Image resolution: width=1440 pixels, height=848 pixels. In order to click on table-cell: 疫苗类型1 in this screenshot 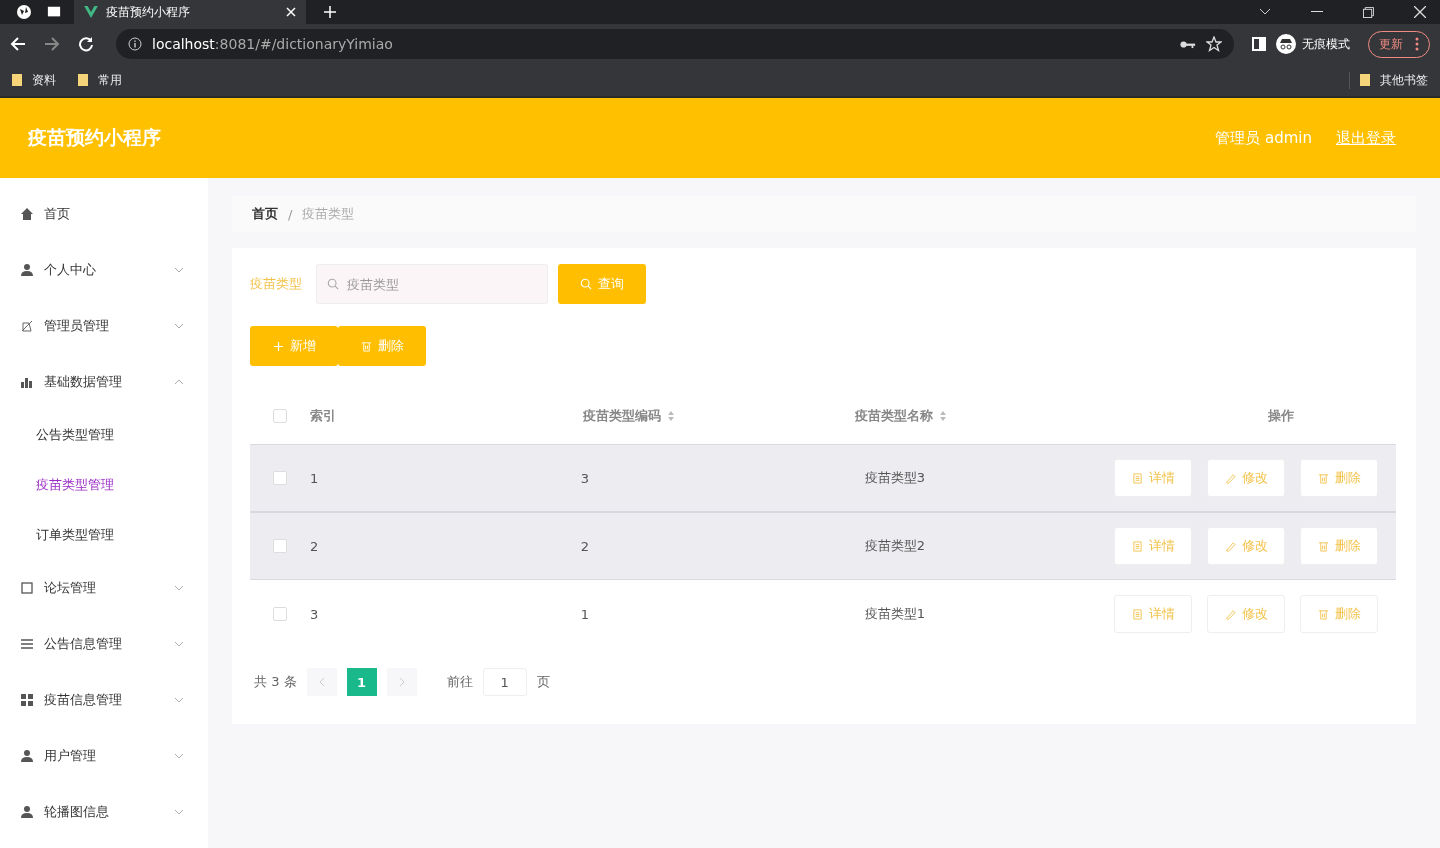, I will do `click(895, 614)`.